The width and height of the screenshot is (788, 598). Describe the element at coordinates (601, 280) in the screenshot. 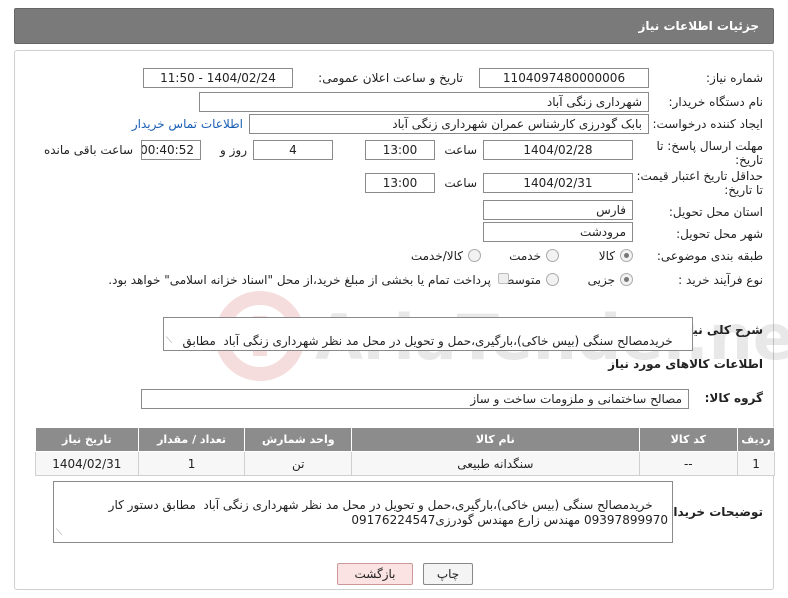

I see `purchase-minor-label: جزیی` at that location.